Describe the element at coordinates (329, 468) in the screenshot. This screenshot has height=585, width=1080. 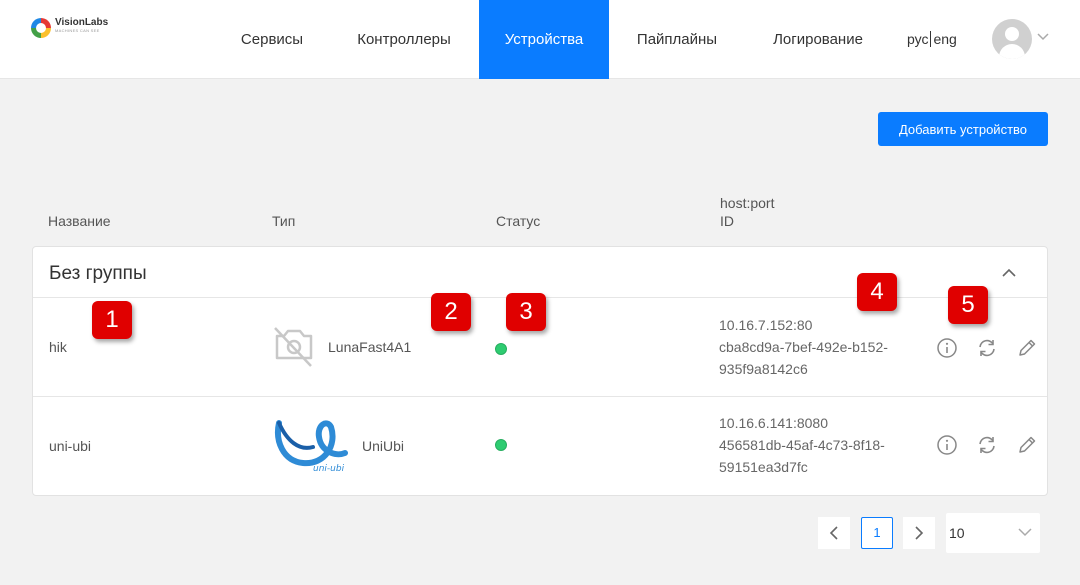
I see `uniubi-logo-text: uni-ubi` at that location.